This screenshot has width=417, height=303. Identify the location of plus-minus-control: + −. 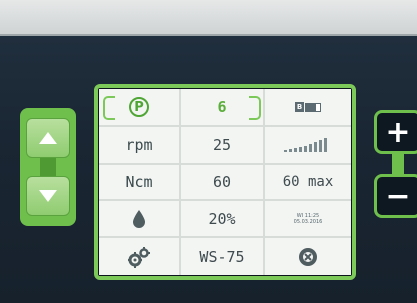
(395, 165).